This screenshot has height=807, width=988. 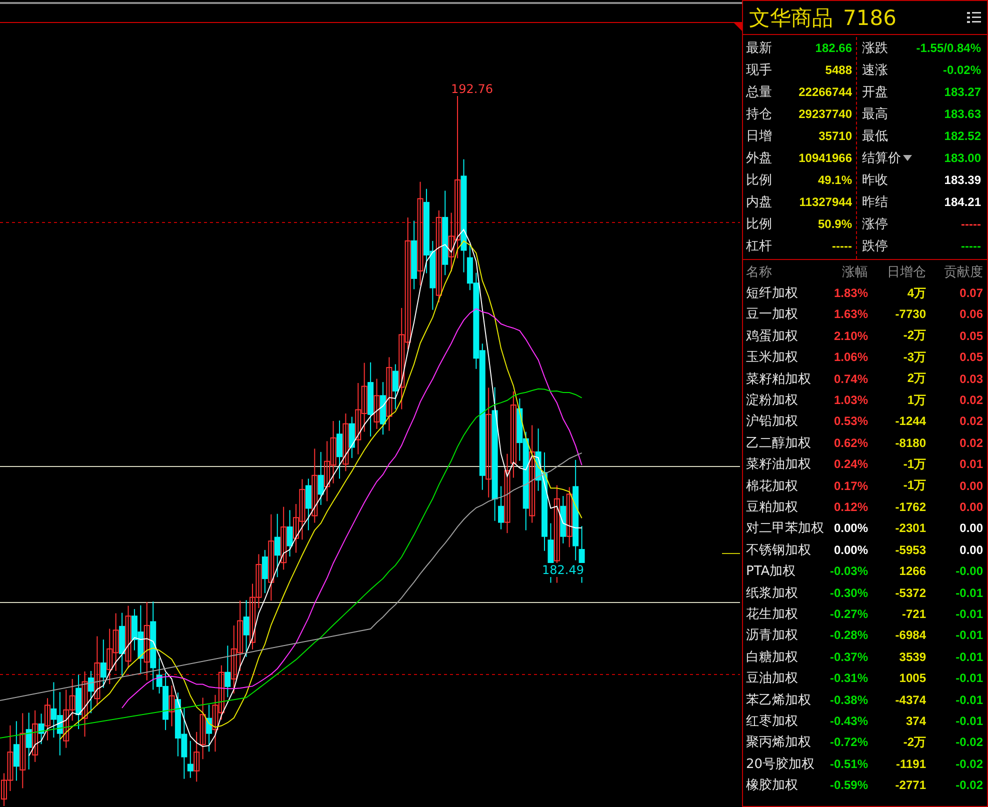 I want to click on table-cell-text: 1.03%, so click(x=850, y=400).